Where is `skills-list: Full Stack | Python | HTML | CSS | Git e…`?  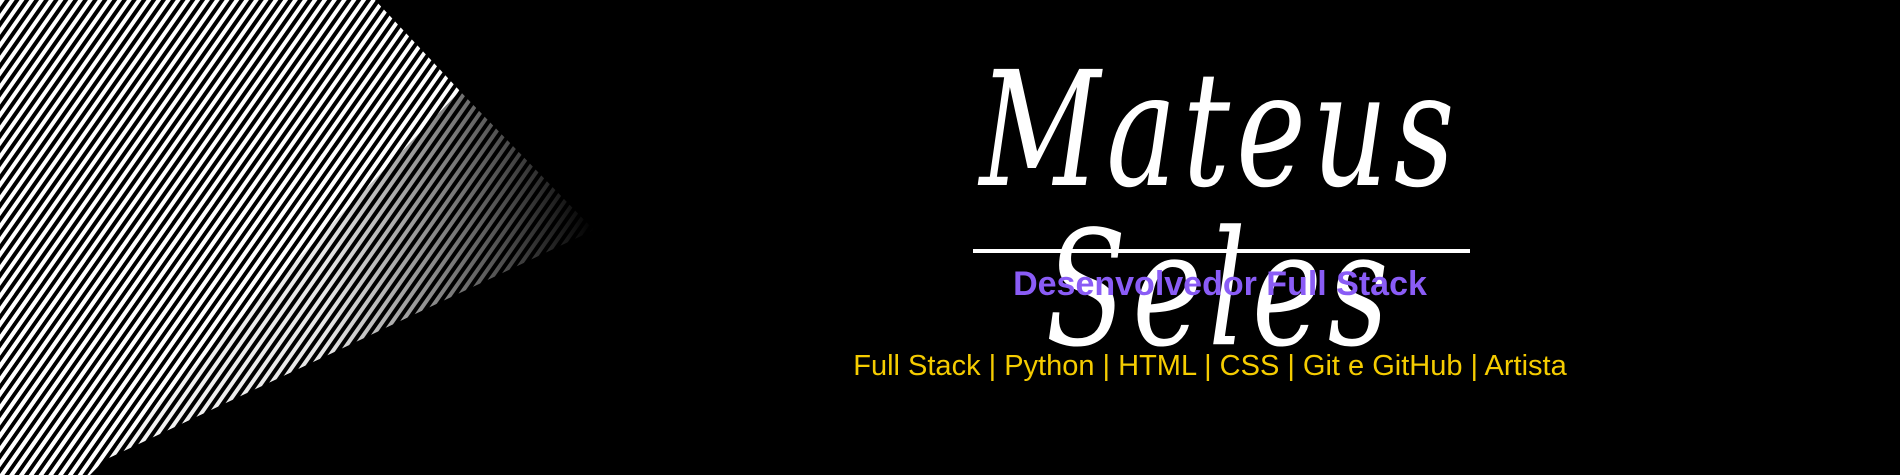 skills-list: Full Stack | Python | HTML | CSS | Git e… is located at coordinates (1210, 366).